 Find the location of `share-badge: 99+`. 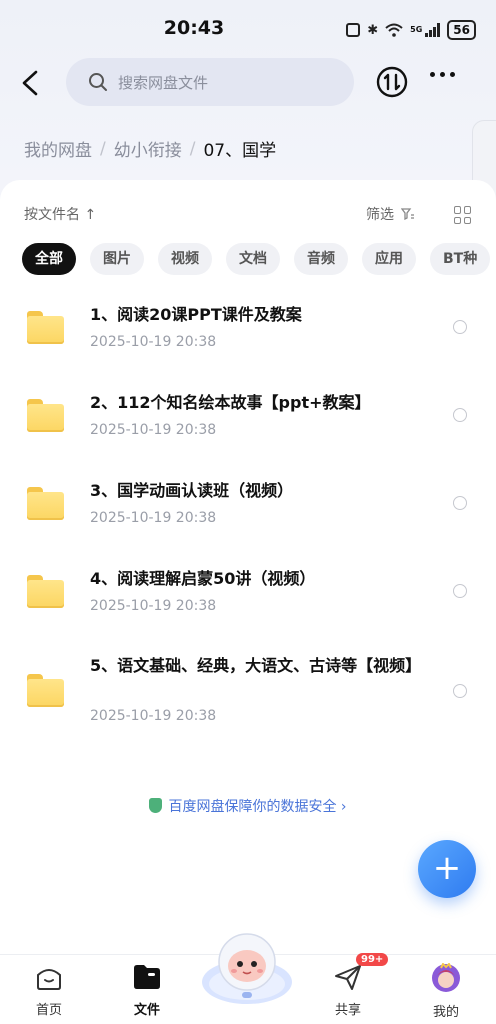

share-badge: 99+ is located at coordinates (372, 959).